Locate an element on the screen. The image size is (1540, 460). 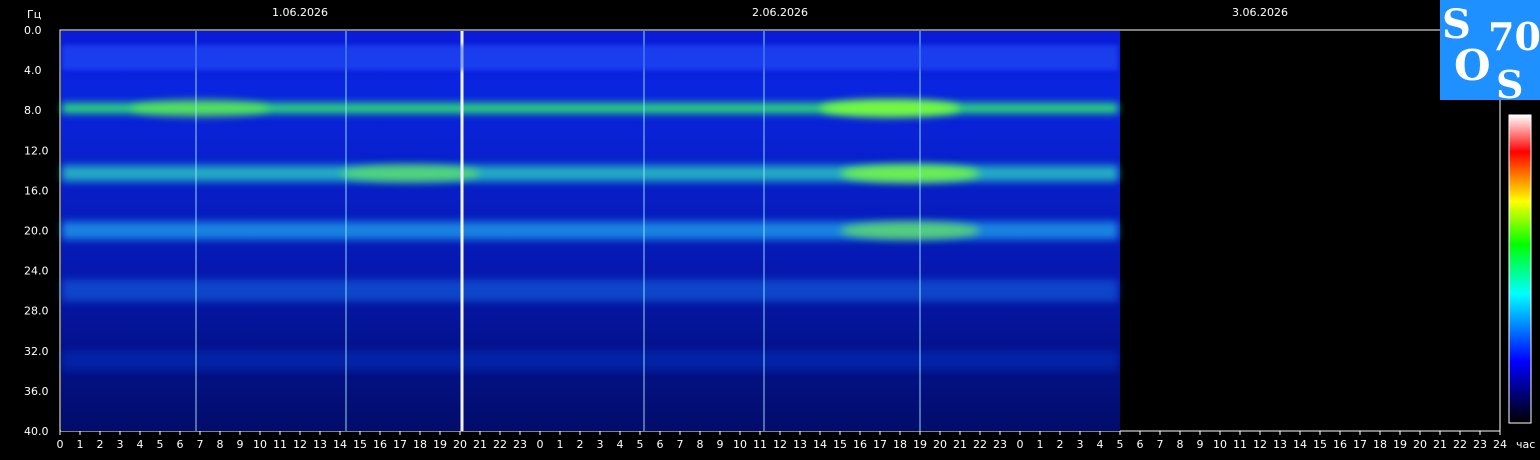
y-unit-label: Гц is located at coordinates (34, 14).